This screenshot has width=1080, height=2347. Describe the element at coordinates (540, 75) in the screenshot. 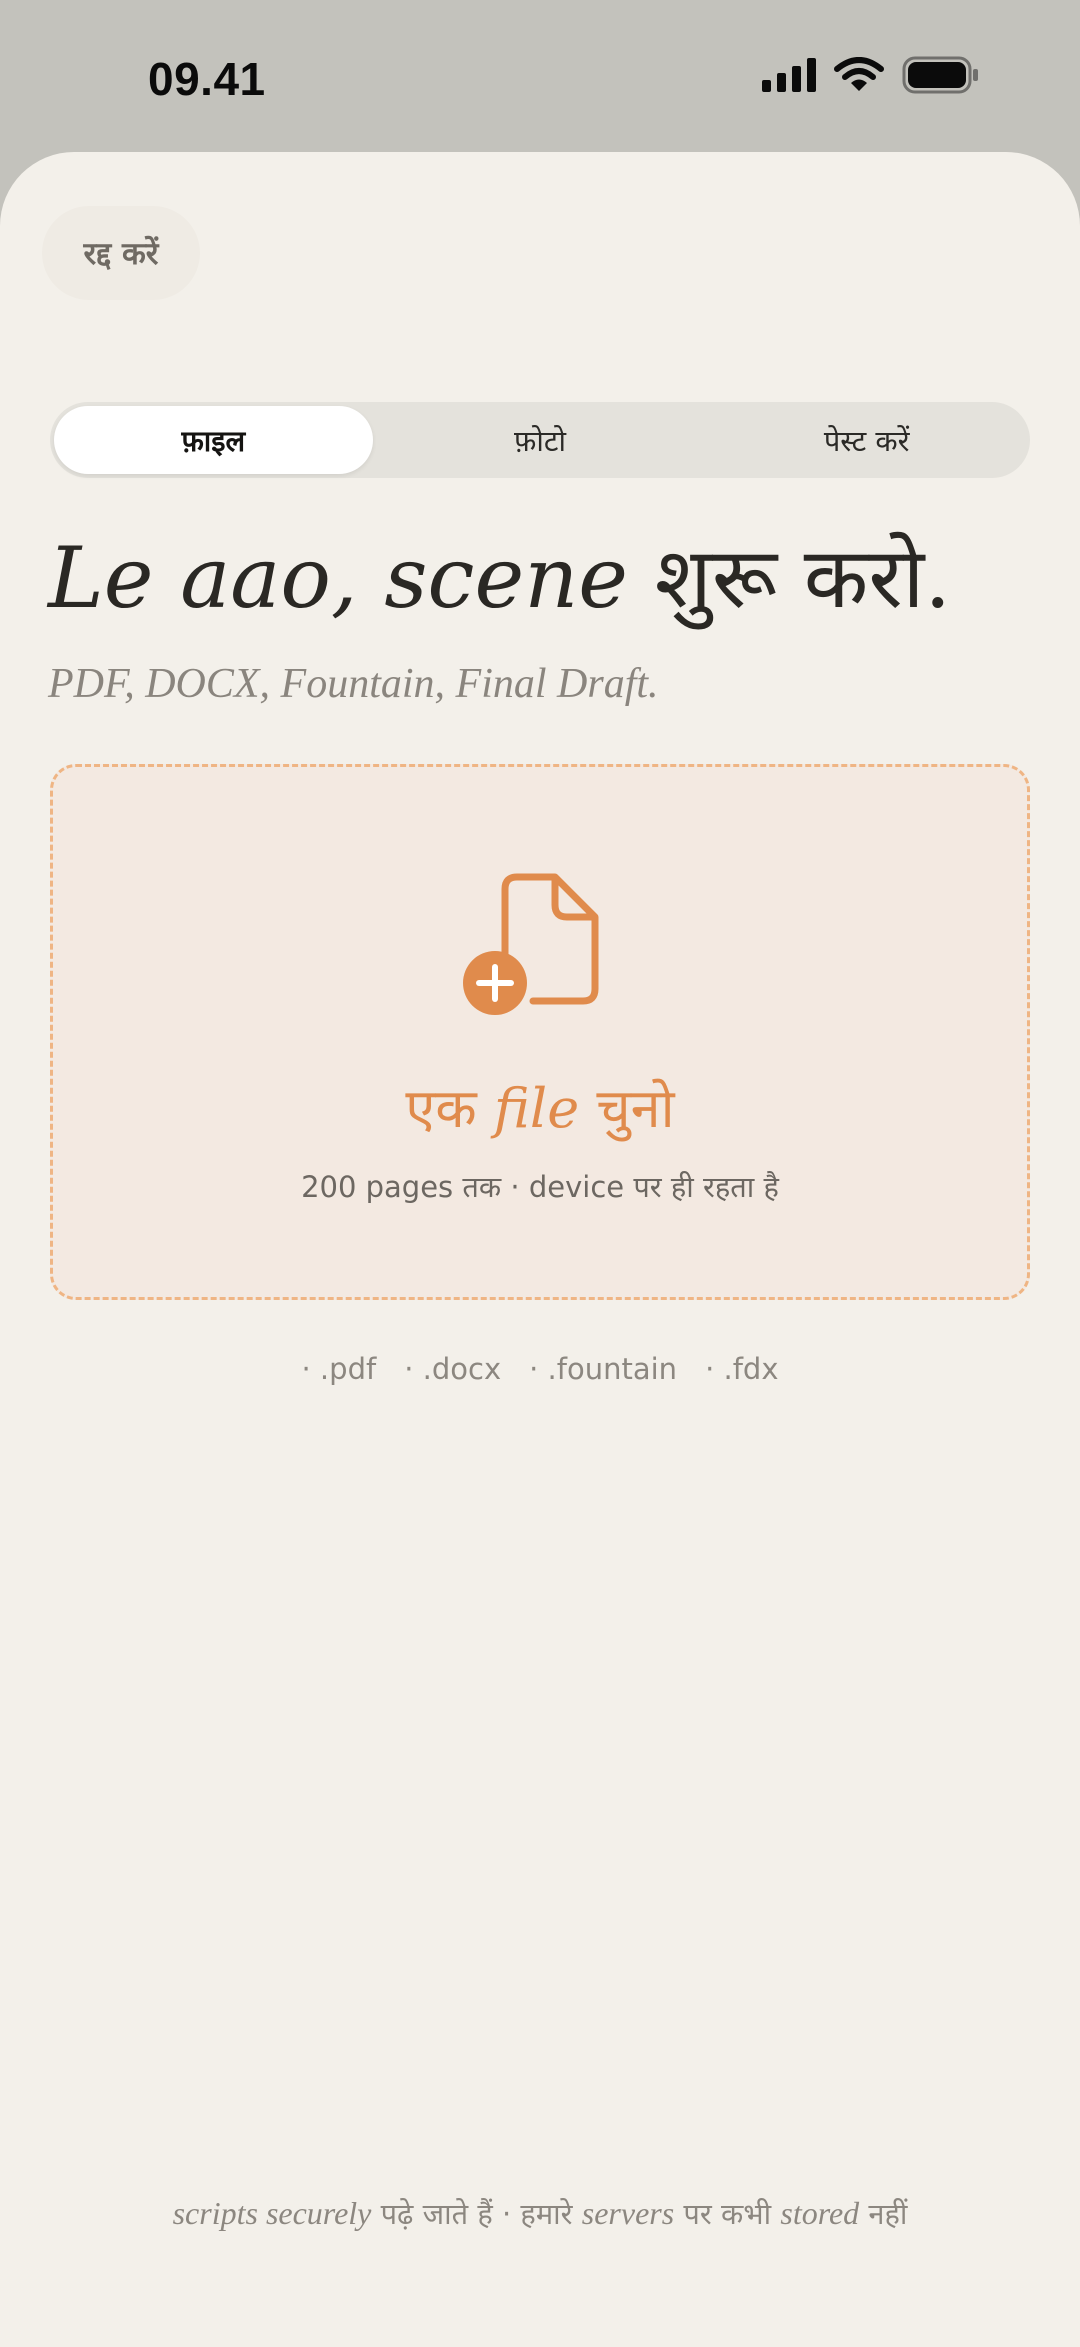

I see `status-bar: 09.41` at that location.